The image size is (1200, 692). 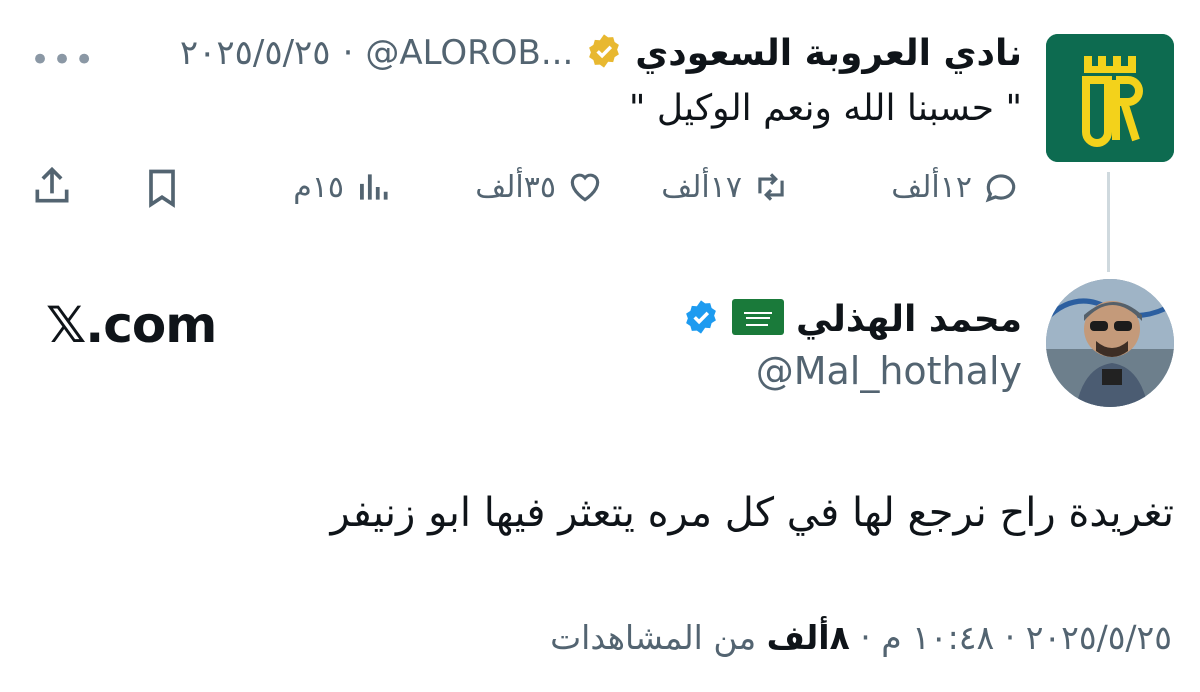 I want to click on like-count: ٣٥ألف, so click(x=515, y=187).